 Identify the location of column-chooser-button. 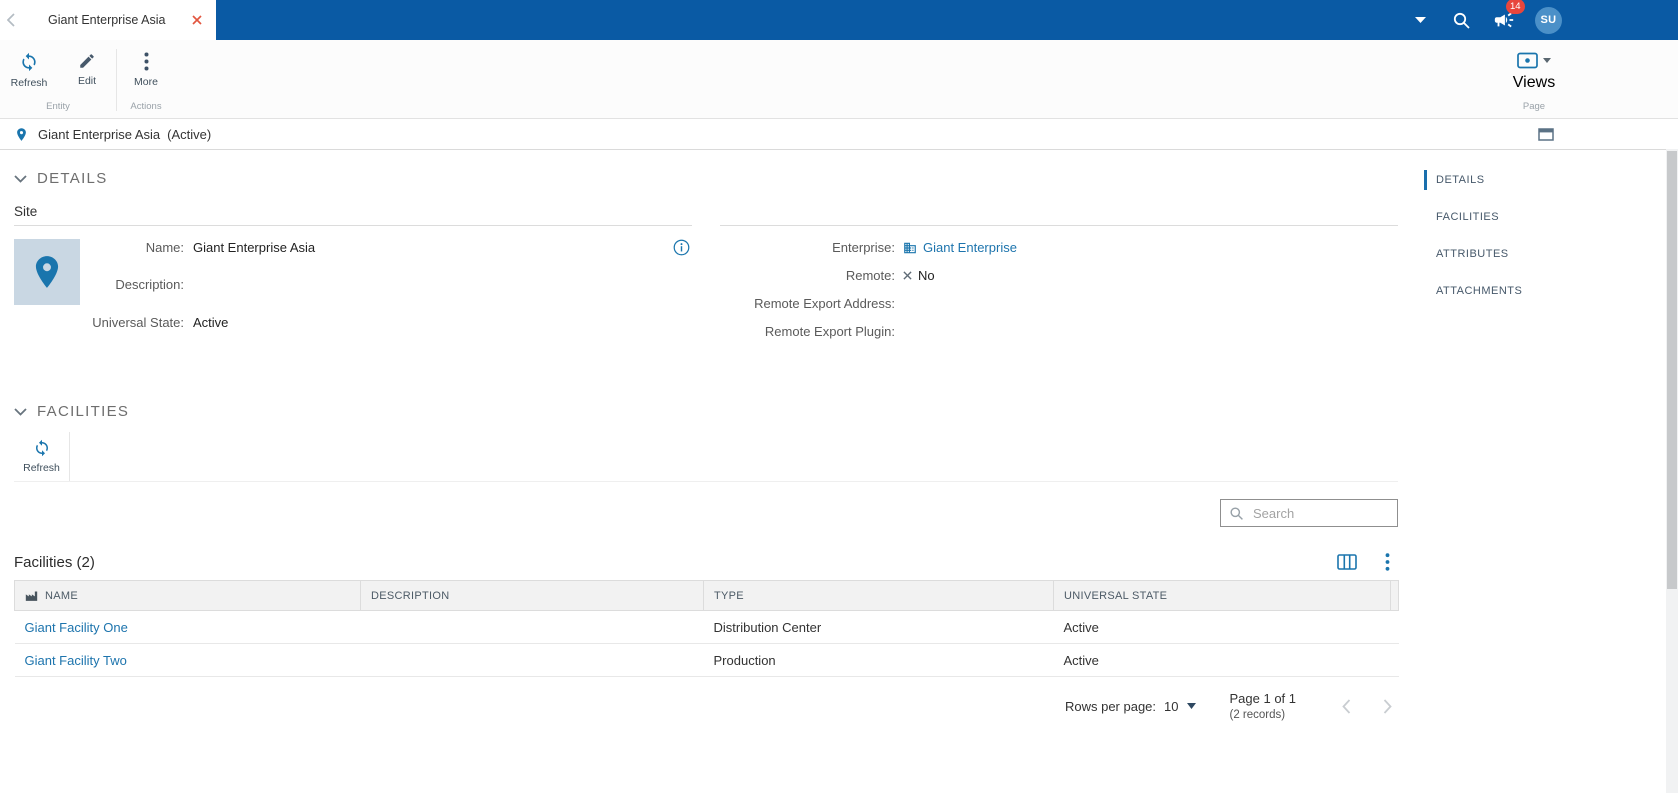
(1347, 562).